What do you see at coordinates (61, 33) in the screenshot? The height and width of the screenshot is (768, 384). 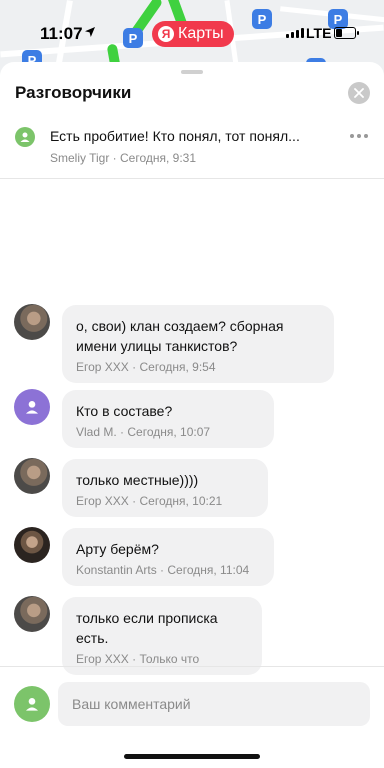 I see `status-time: 11:07` at bounding box center [61, 33].